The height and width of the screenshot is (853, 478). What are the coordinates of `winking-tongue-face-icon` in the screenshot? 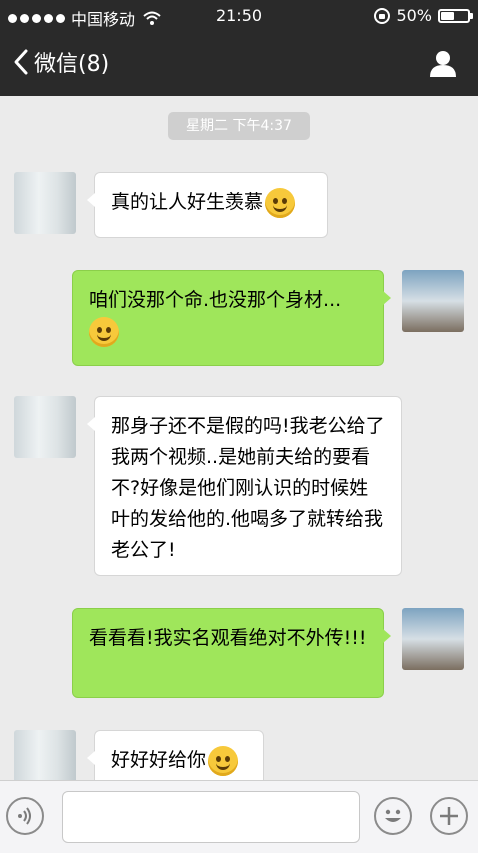 It's located at (223, 760).